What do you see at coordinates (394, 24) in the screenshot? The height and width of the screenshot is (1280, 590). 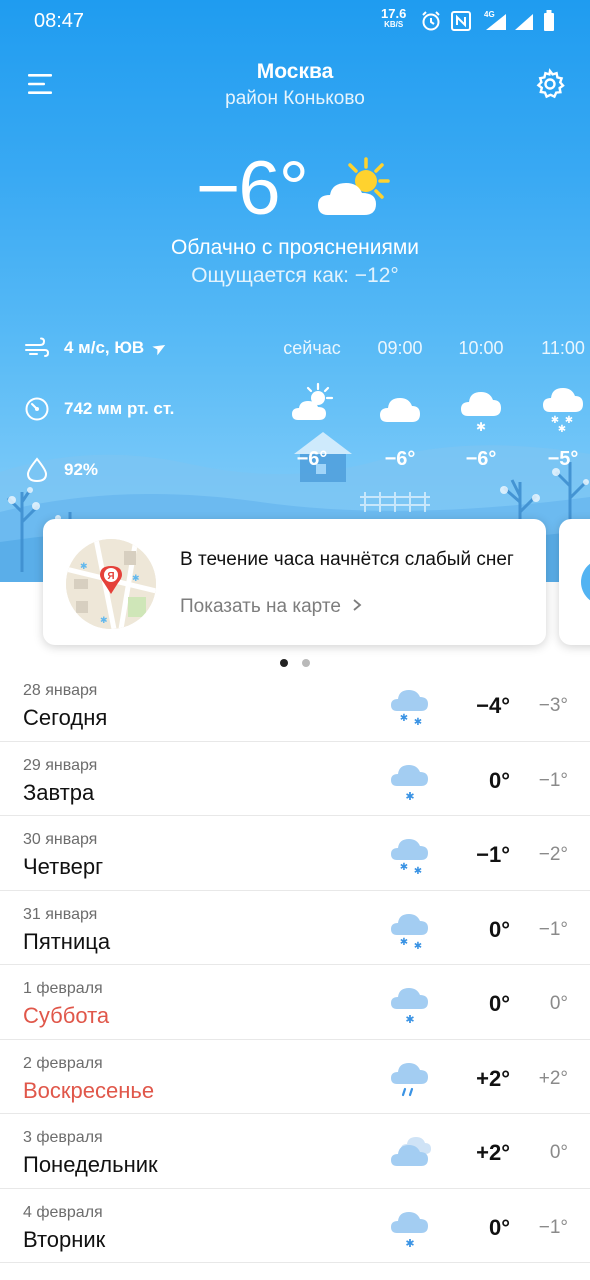 I see `network-speed-unit: KB/S` at bounding box center [394, 24].